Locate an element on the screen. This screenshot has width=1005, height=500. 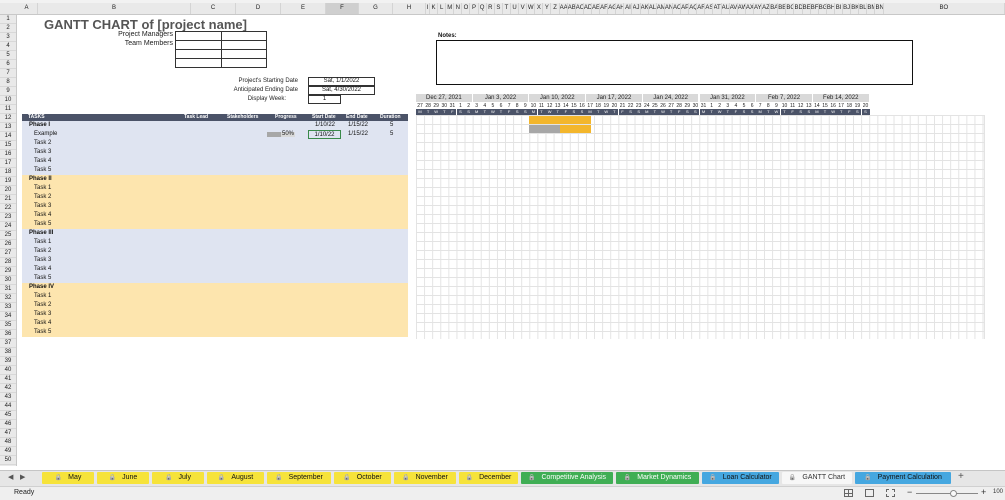
row-number: 34 is located at coordinates (8, 316).